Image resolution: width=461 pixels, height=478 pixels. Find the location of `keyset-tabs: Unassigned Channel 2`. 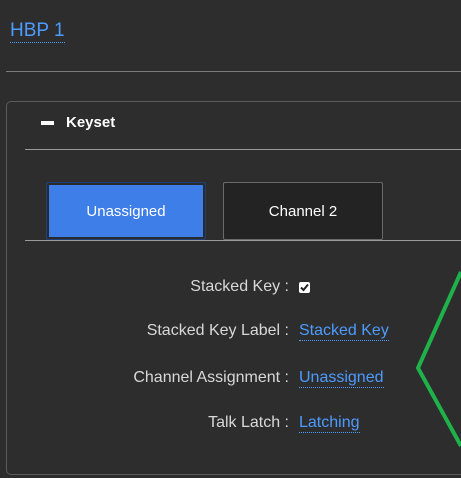

keyset-tabs: Unassigned Channel 2 is located at coordinates (234, 213).